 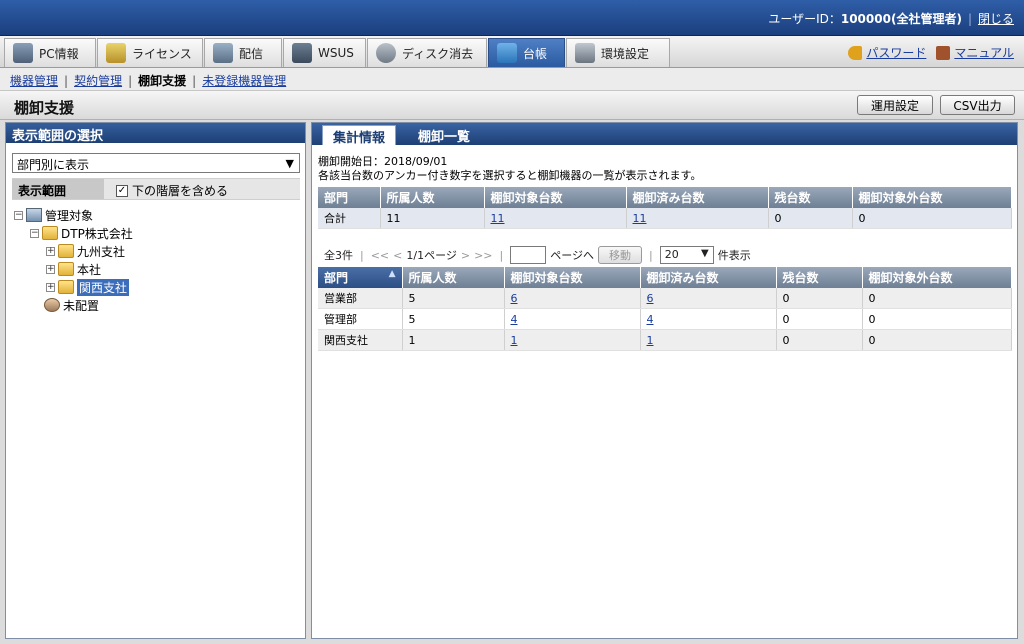 I want to click on tab-ledger-label: 台帳, so click(x=535, y=53).